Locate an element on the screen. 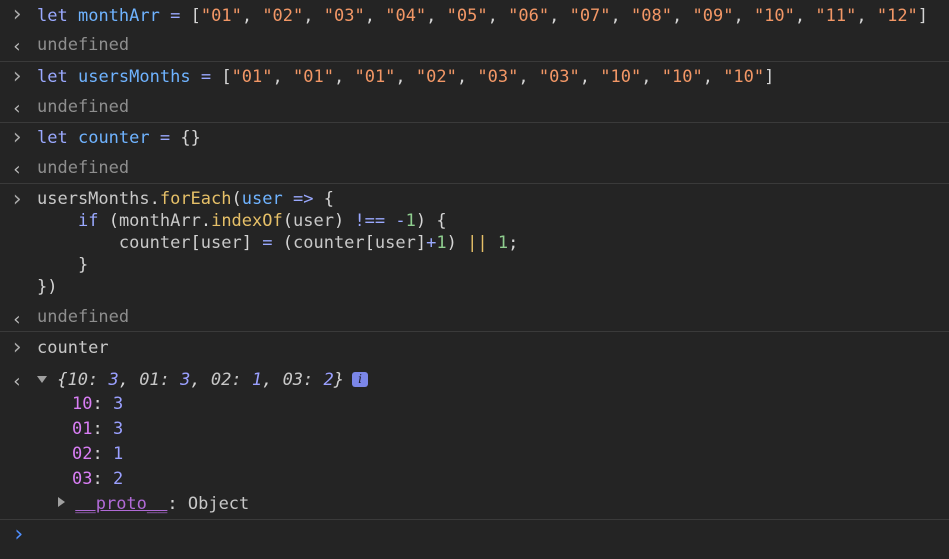 The height and width of the screenshot is (559, 949). object-property: 03: 2 is located at coordinates (98, 479).